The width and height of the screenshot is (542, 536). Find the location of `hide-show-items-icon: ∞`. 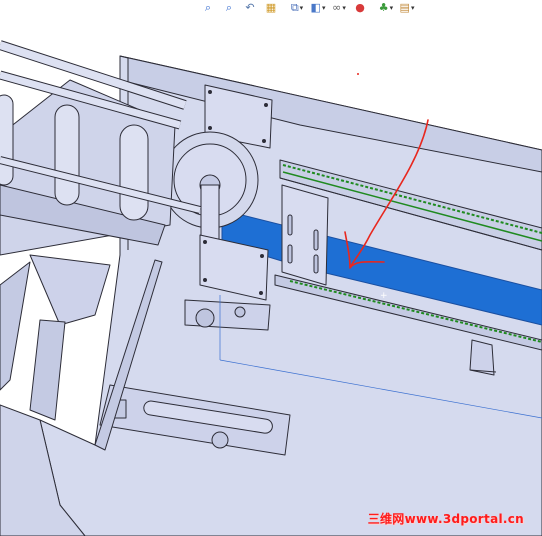

hide-show-items-icon: ∞ is located at coordinates (337, 7).